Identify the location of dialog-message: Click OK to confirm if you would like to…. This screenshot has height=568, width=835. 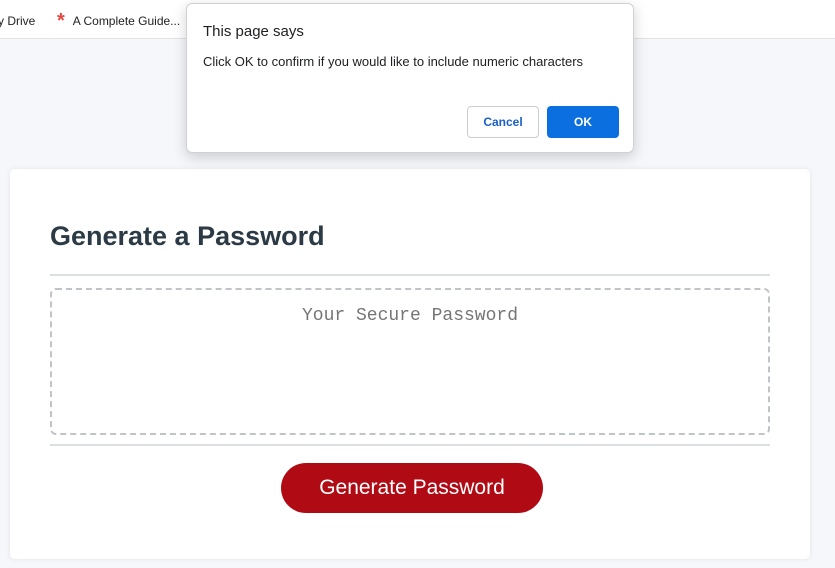
(393, 61).